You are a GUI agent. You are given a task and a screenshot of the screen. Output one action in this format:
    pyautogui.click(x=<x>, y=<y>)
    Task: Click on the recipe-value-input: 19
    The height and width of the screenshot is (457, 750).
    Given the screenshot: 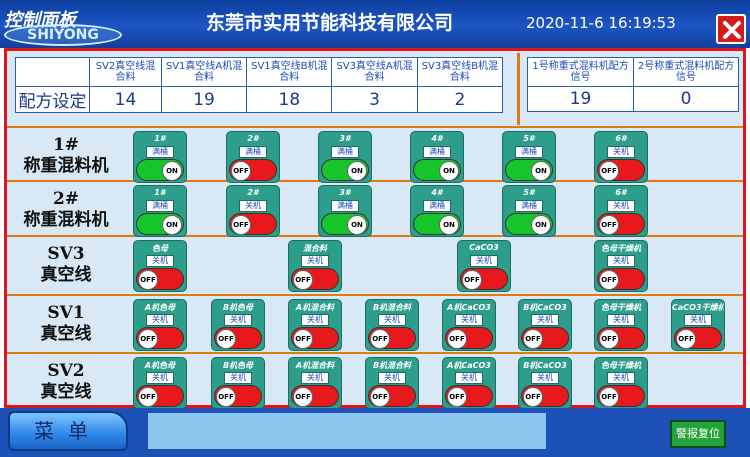 What is the action you would take?
    pyautogui.click(x=204, y=99)
    